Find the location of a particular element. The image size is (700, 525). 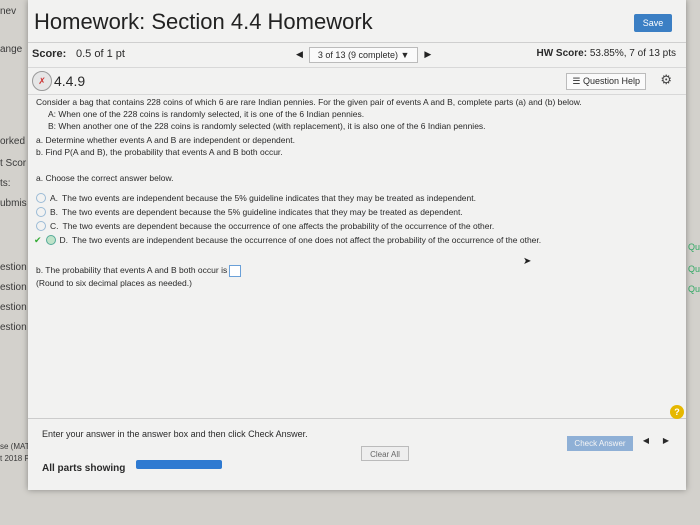

choice-letter: A. is located at coordinates (54, 198).